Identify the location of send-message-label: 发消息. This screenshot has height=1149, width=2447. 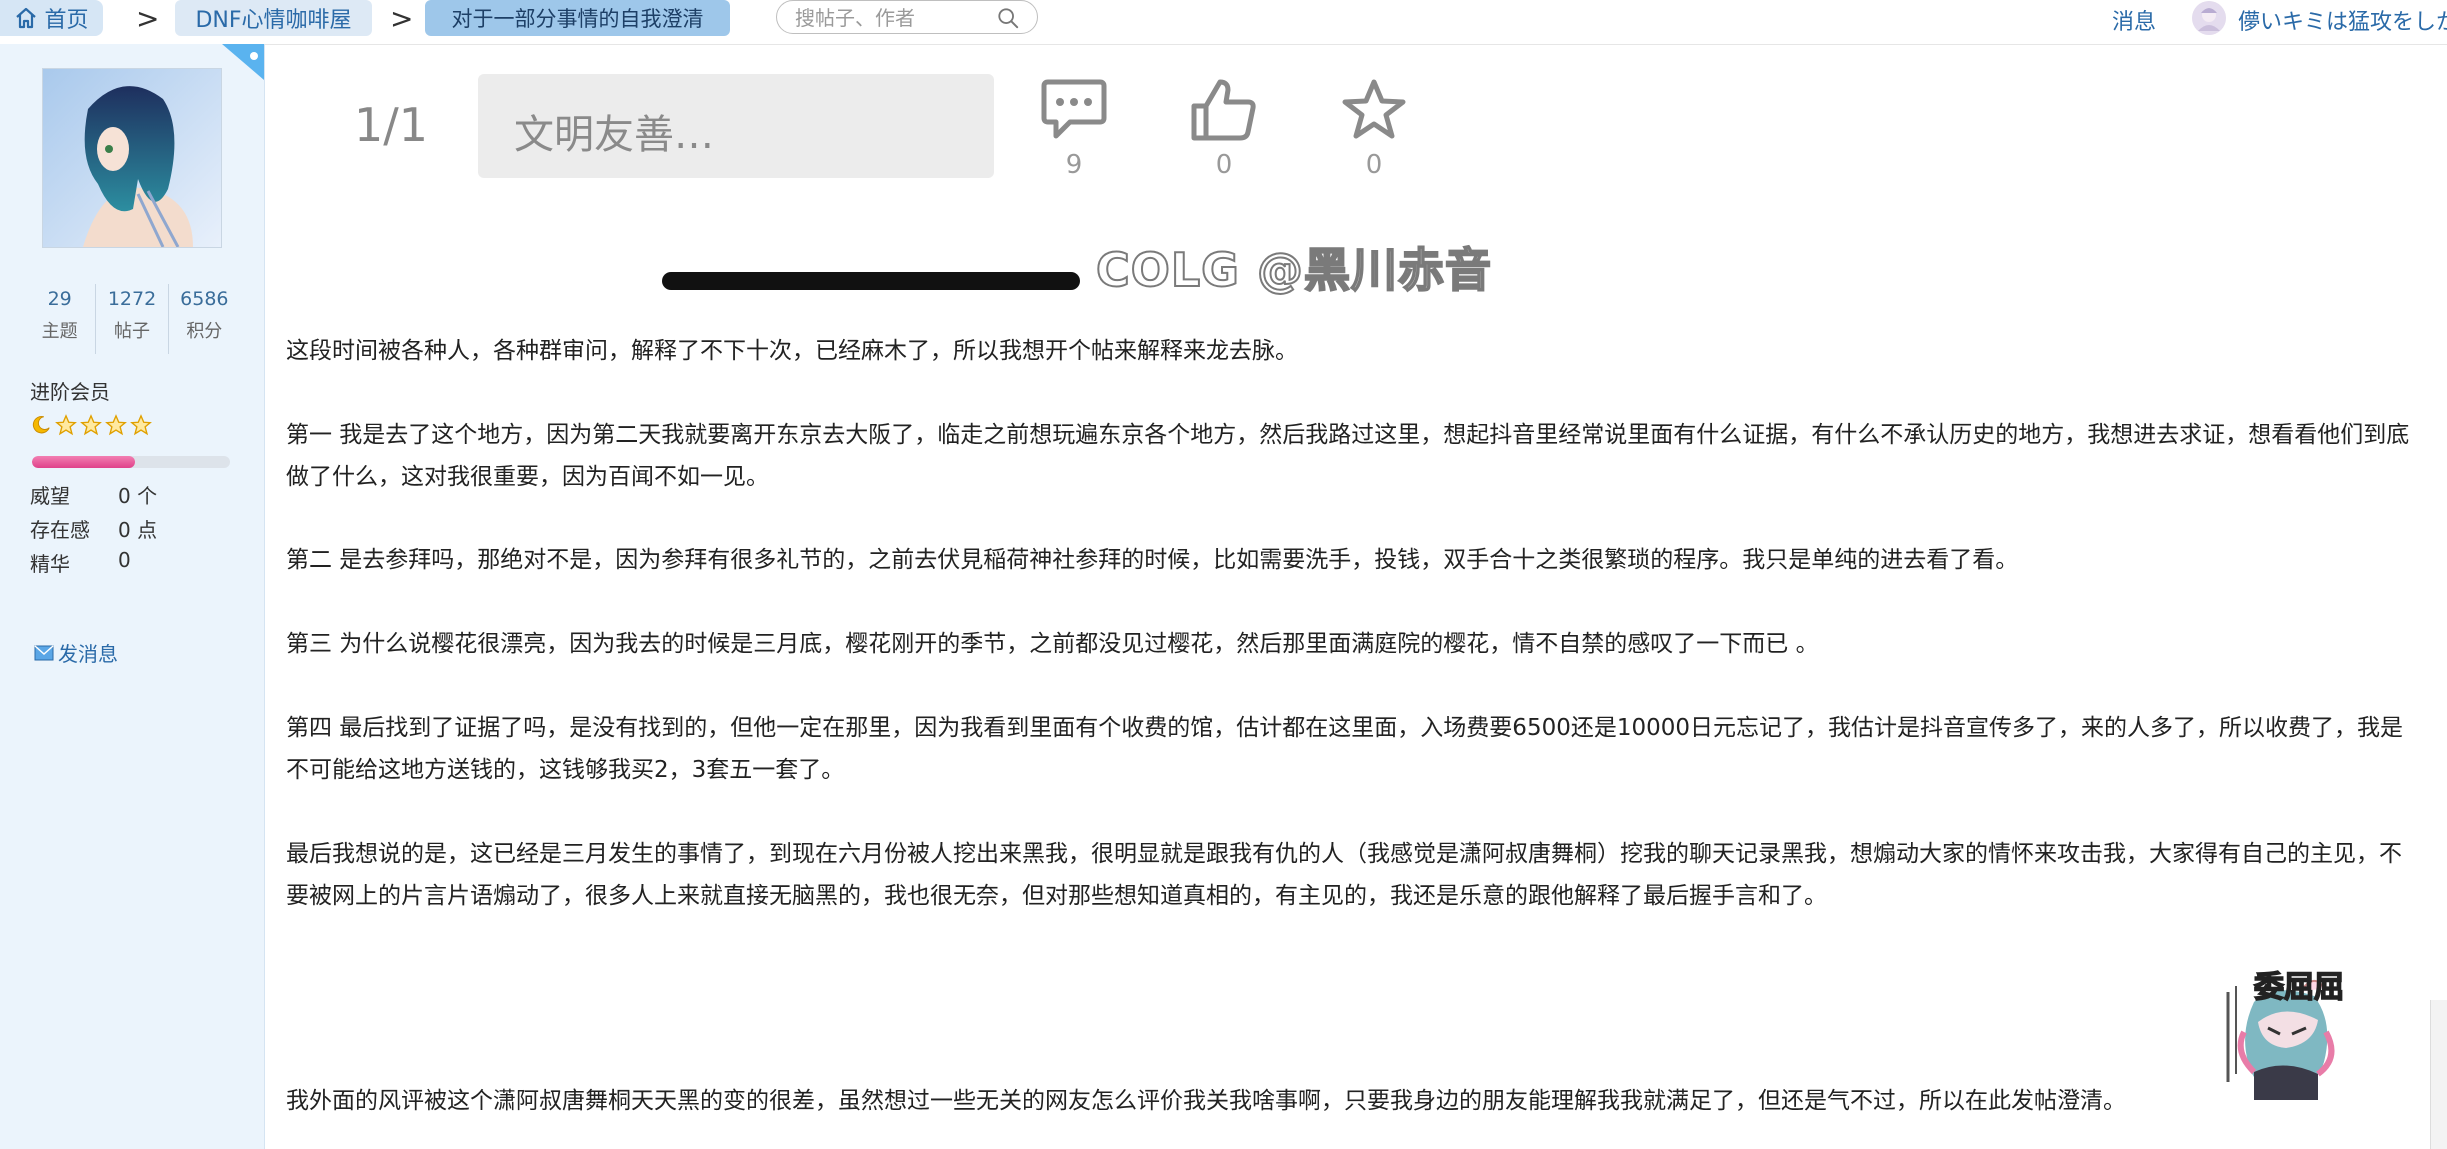
(88, 654).